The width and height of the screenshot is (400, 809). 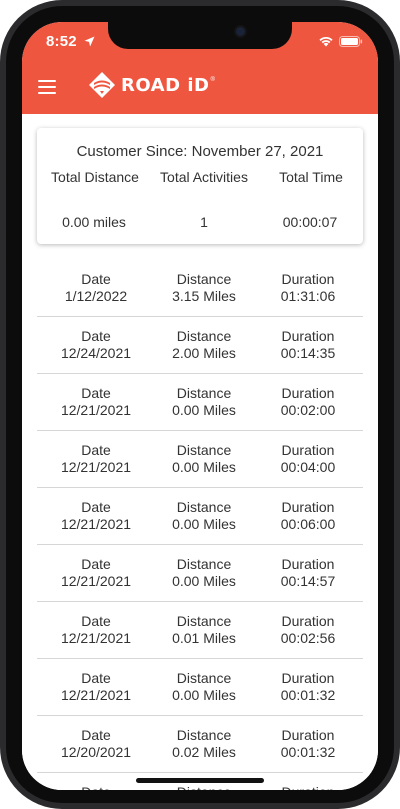 I want to click on total-activities-label: Total Activities, so click(x=204, y=177).